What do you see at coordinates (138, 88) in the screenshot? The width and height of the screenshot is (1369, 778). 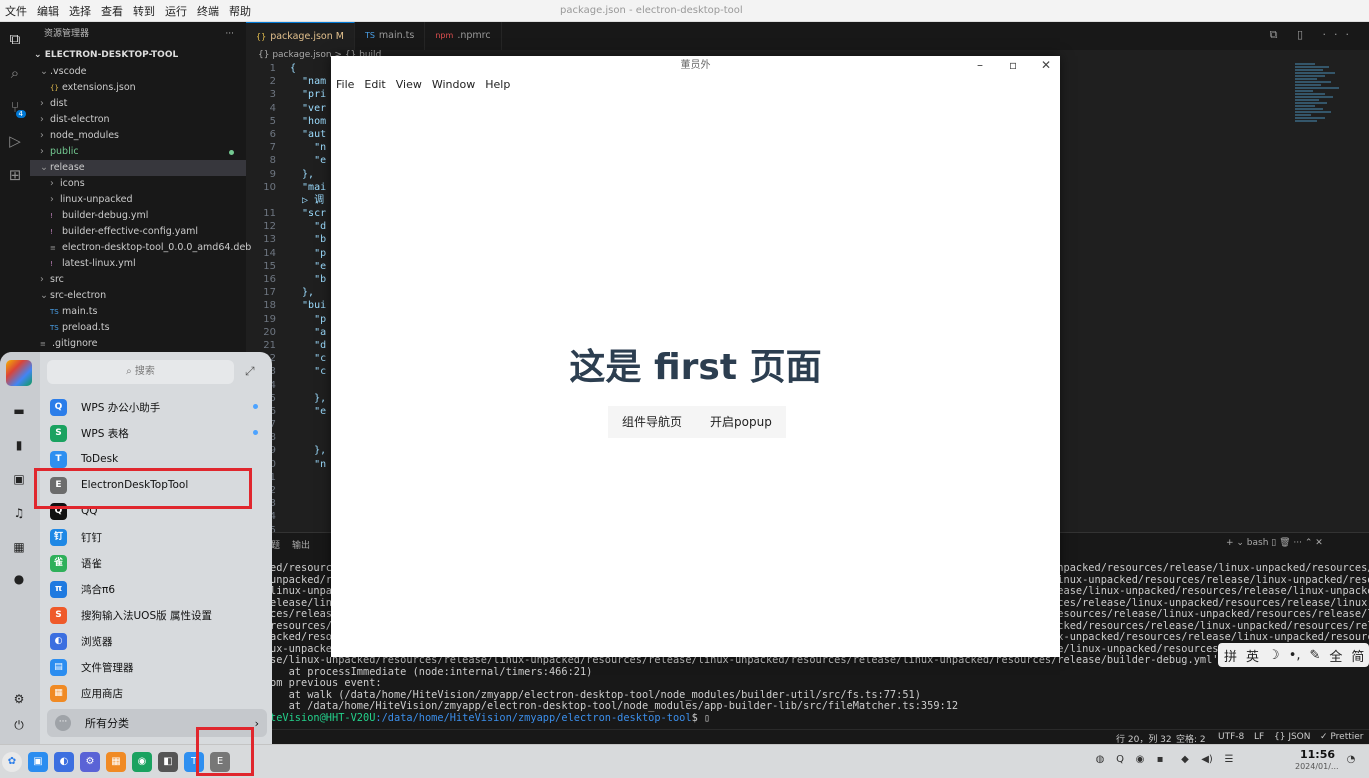 I see `explorer-item: {} extensions.json` at bounding box center [138, 88].